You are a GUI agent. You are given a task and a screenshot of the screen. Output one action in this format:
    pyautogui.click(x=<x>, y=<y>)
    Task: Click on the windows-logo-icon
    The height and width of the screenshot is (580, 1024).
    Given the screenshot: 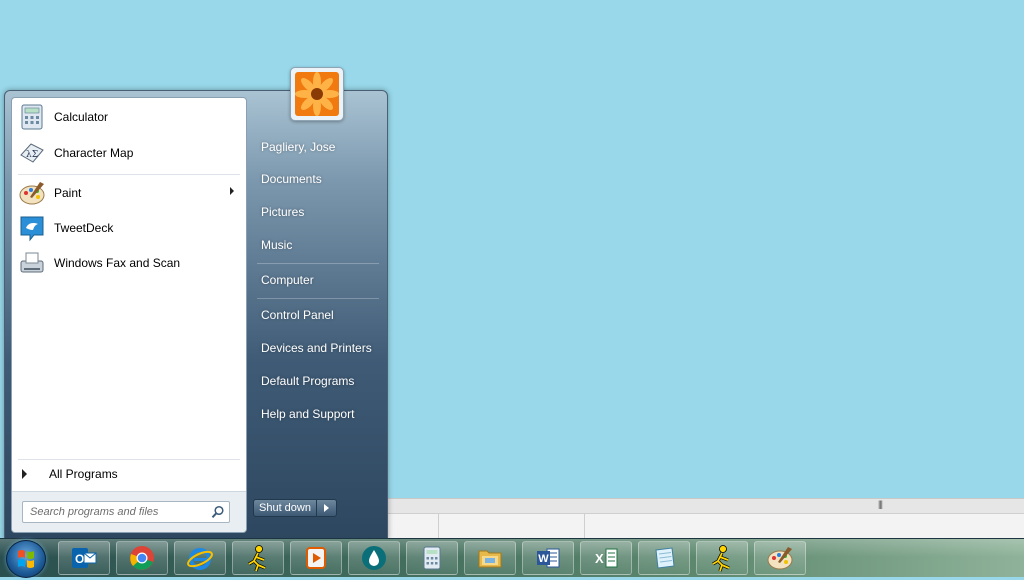 What is the action you would take?
    pyautogui.click(x=26, y=559)
    